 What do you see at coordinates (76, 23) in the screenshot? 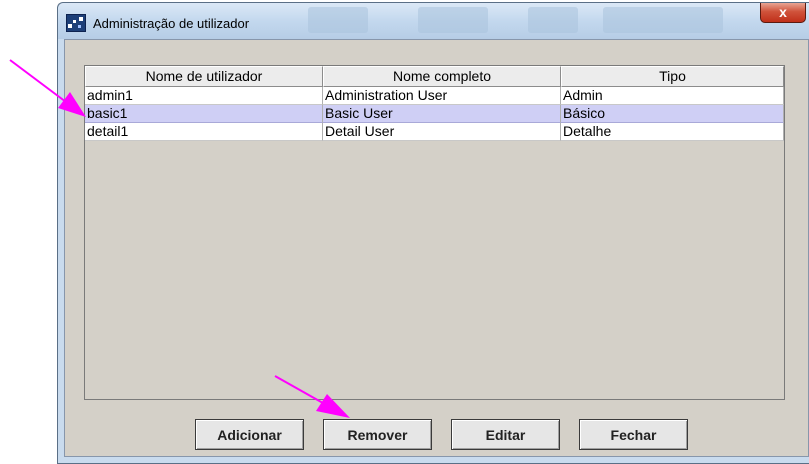
I see `app-icon` at bounding box center [76, 23].